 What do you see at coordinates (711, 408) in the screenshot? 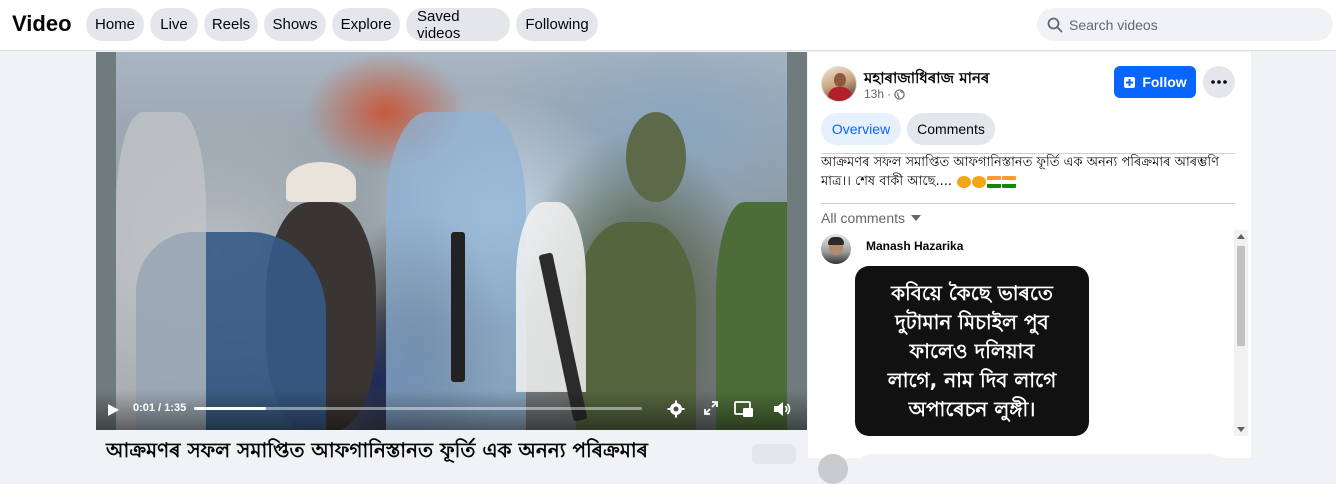
I see `fullscreen-icon` at bounding box center [711, 408].